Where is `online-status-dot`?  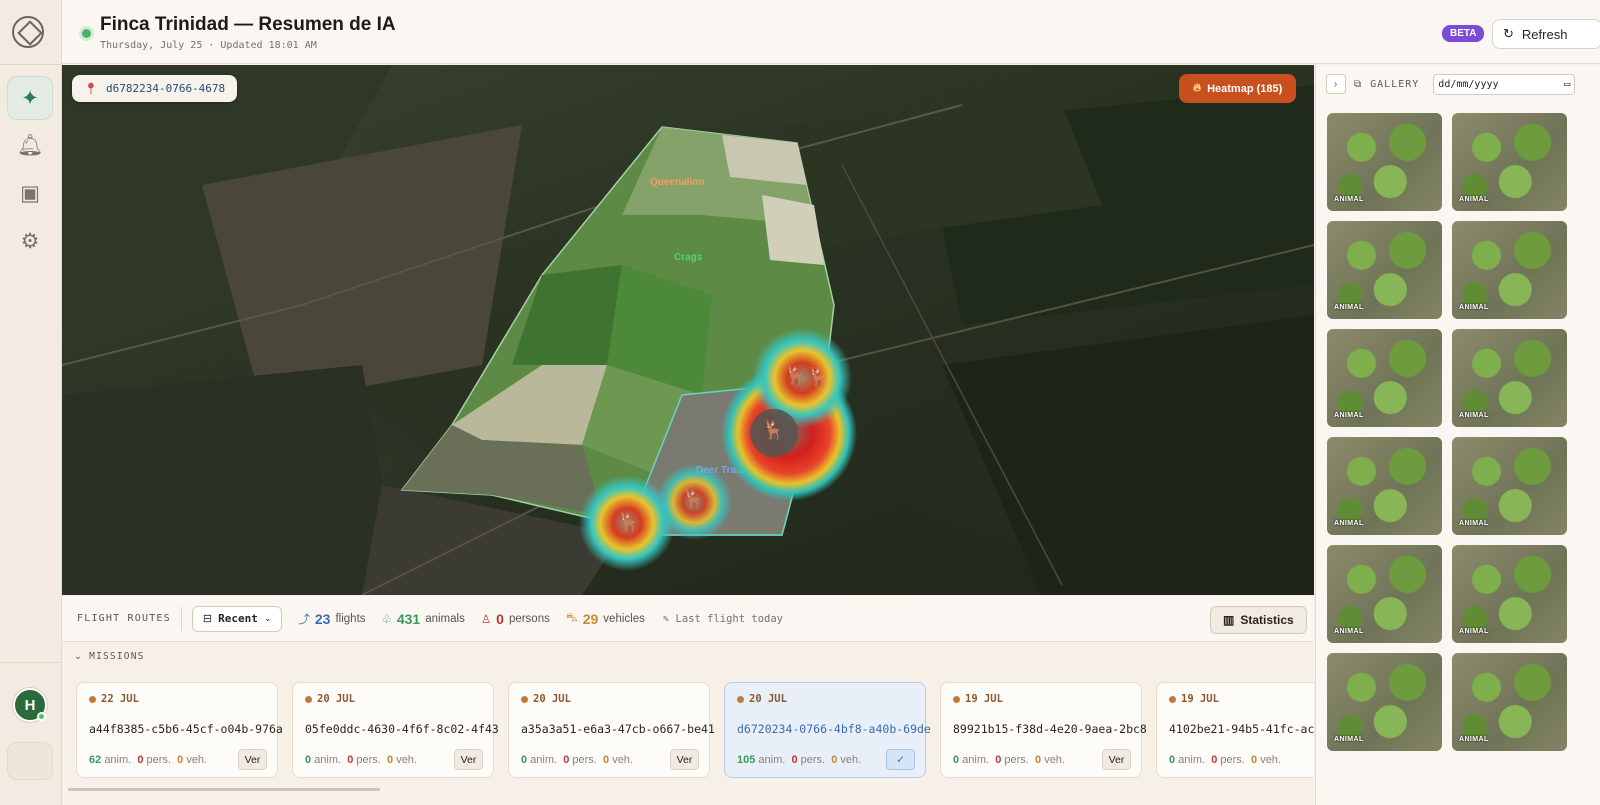 online-status-dot is located at coordinates (41, 716).